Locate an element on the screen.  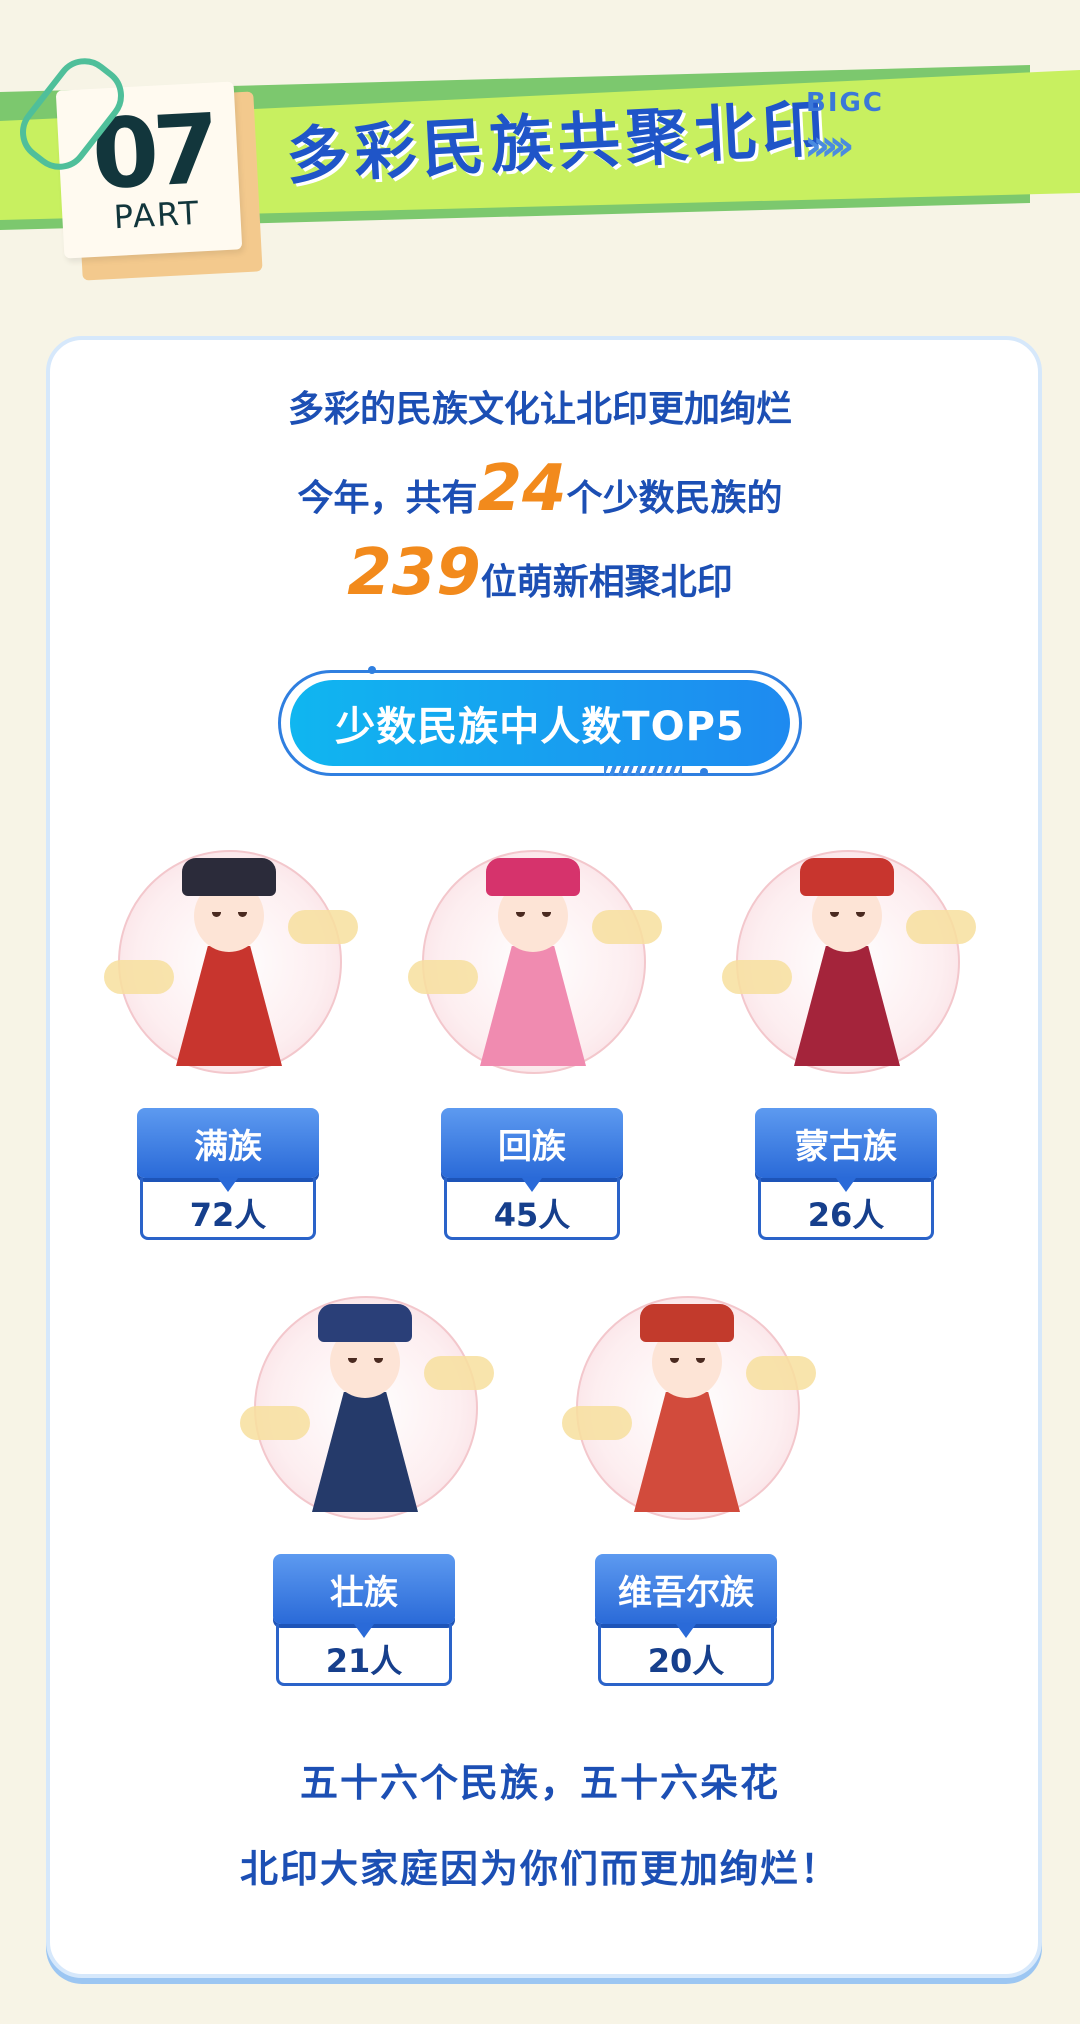
intro-line-3: 239位萌新相聚北印 is located at coordinates (540, 573).